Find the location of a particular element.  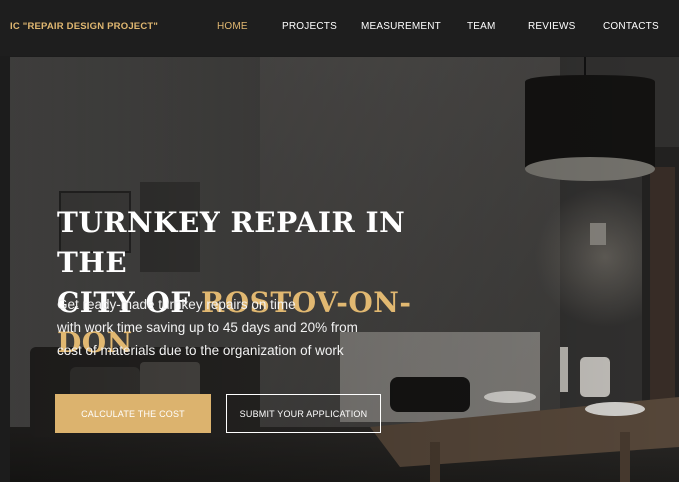

nav-contacts: CONTACTS is located at coordinates (631, 26).